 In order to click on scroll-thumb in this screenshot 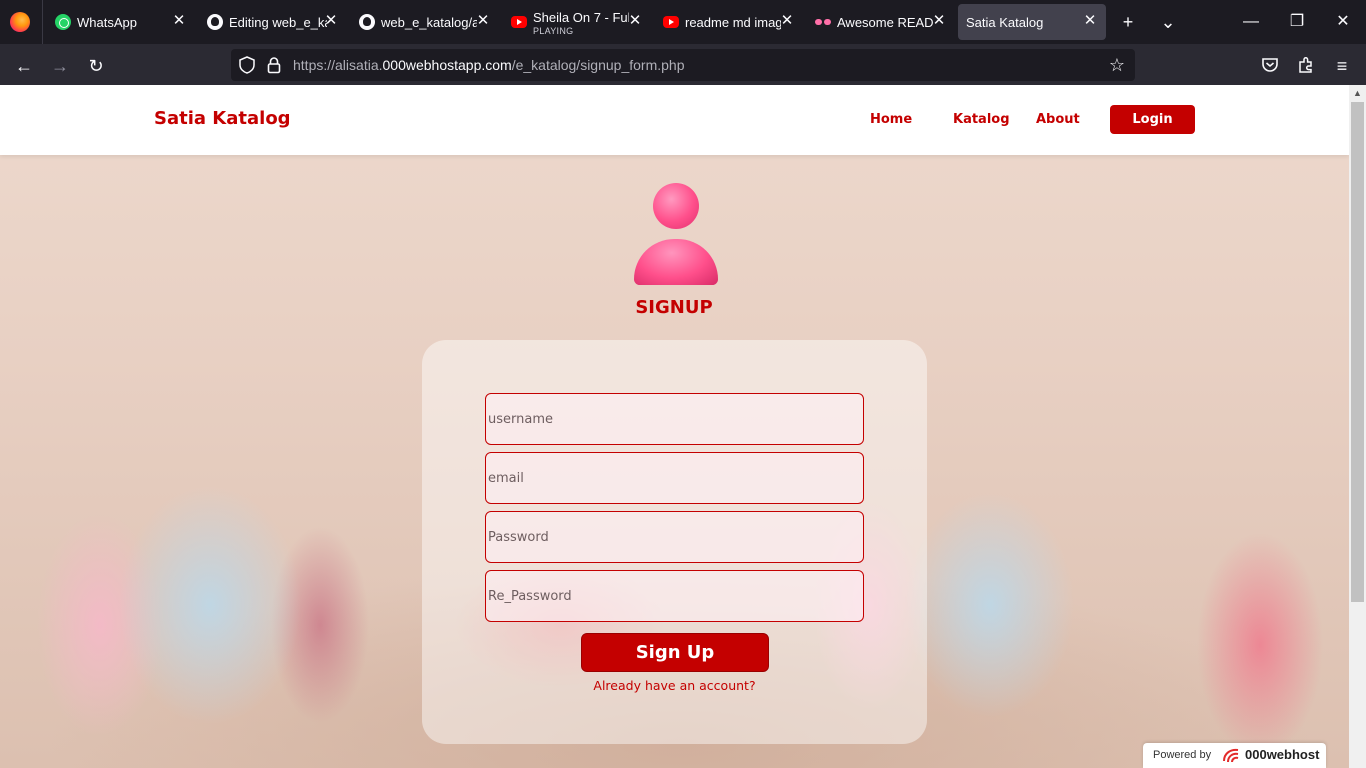, I will do `click(1357, 352)`.